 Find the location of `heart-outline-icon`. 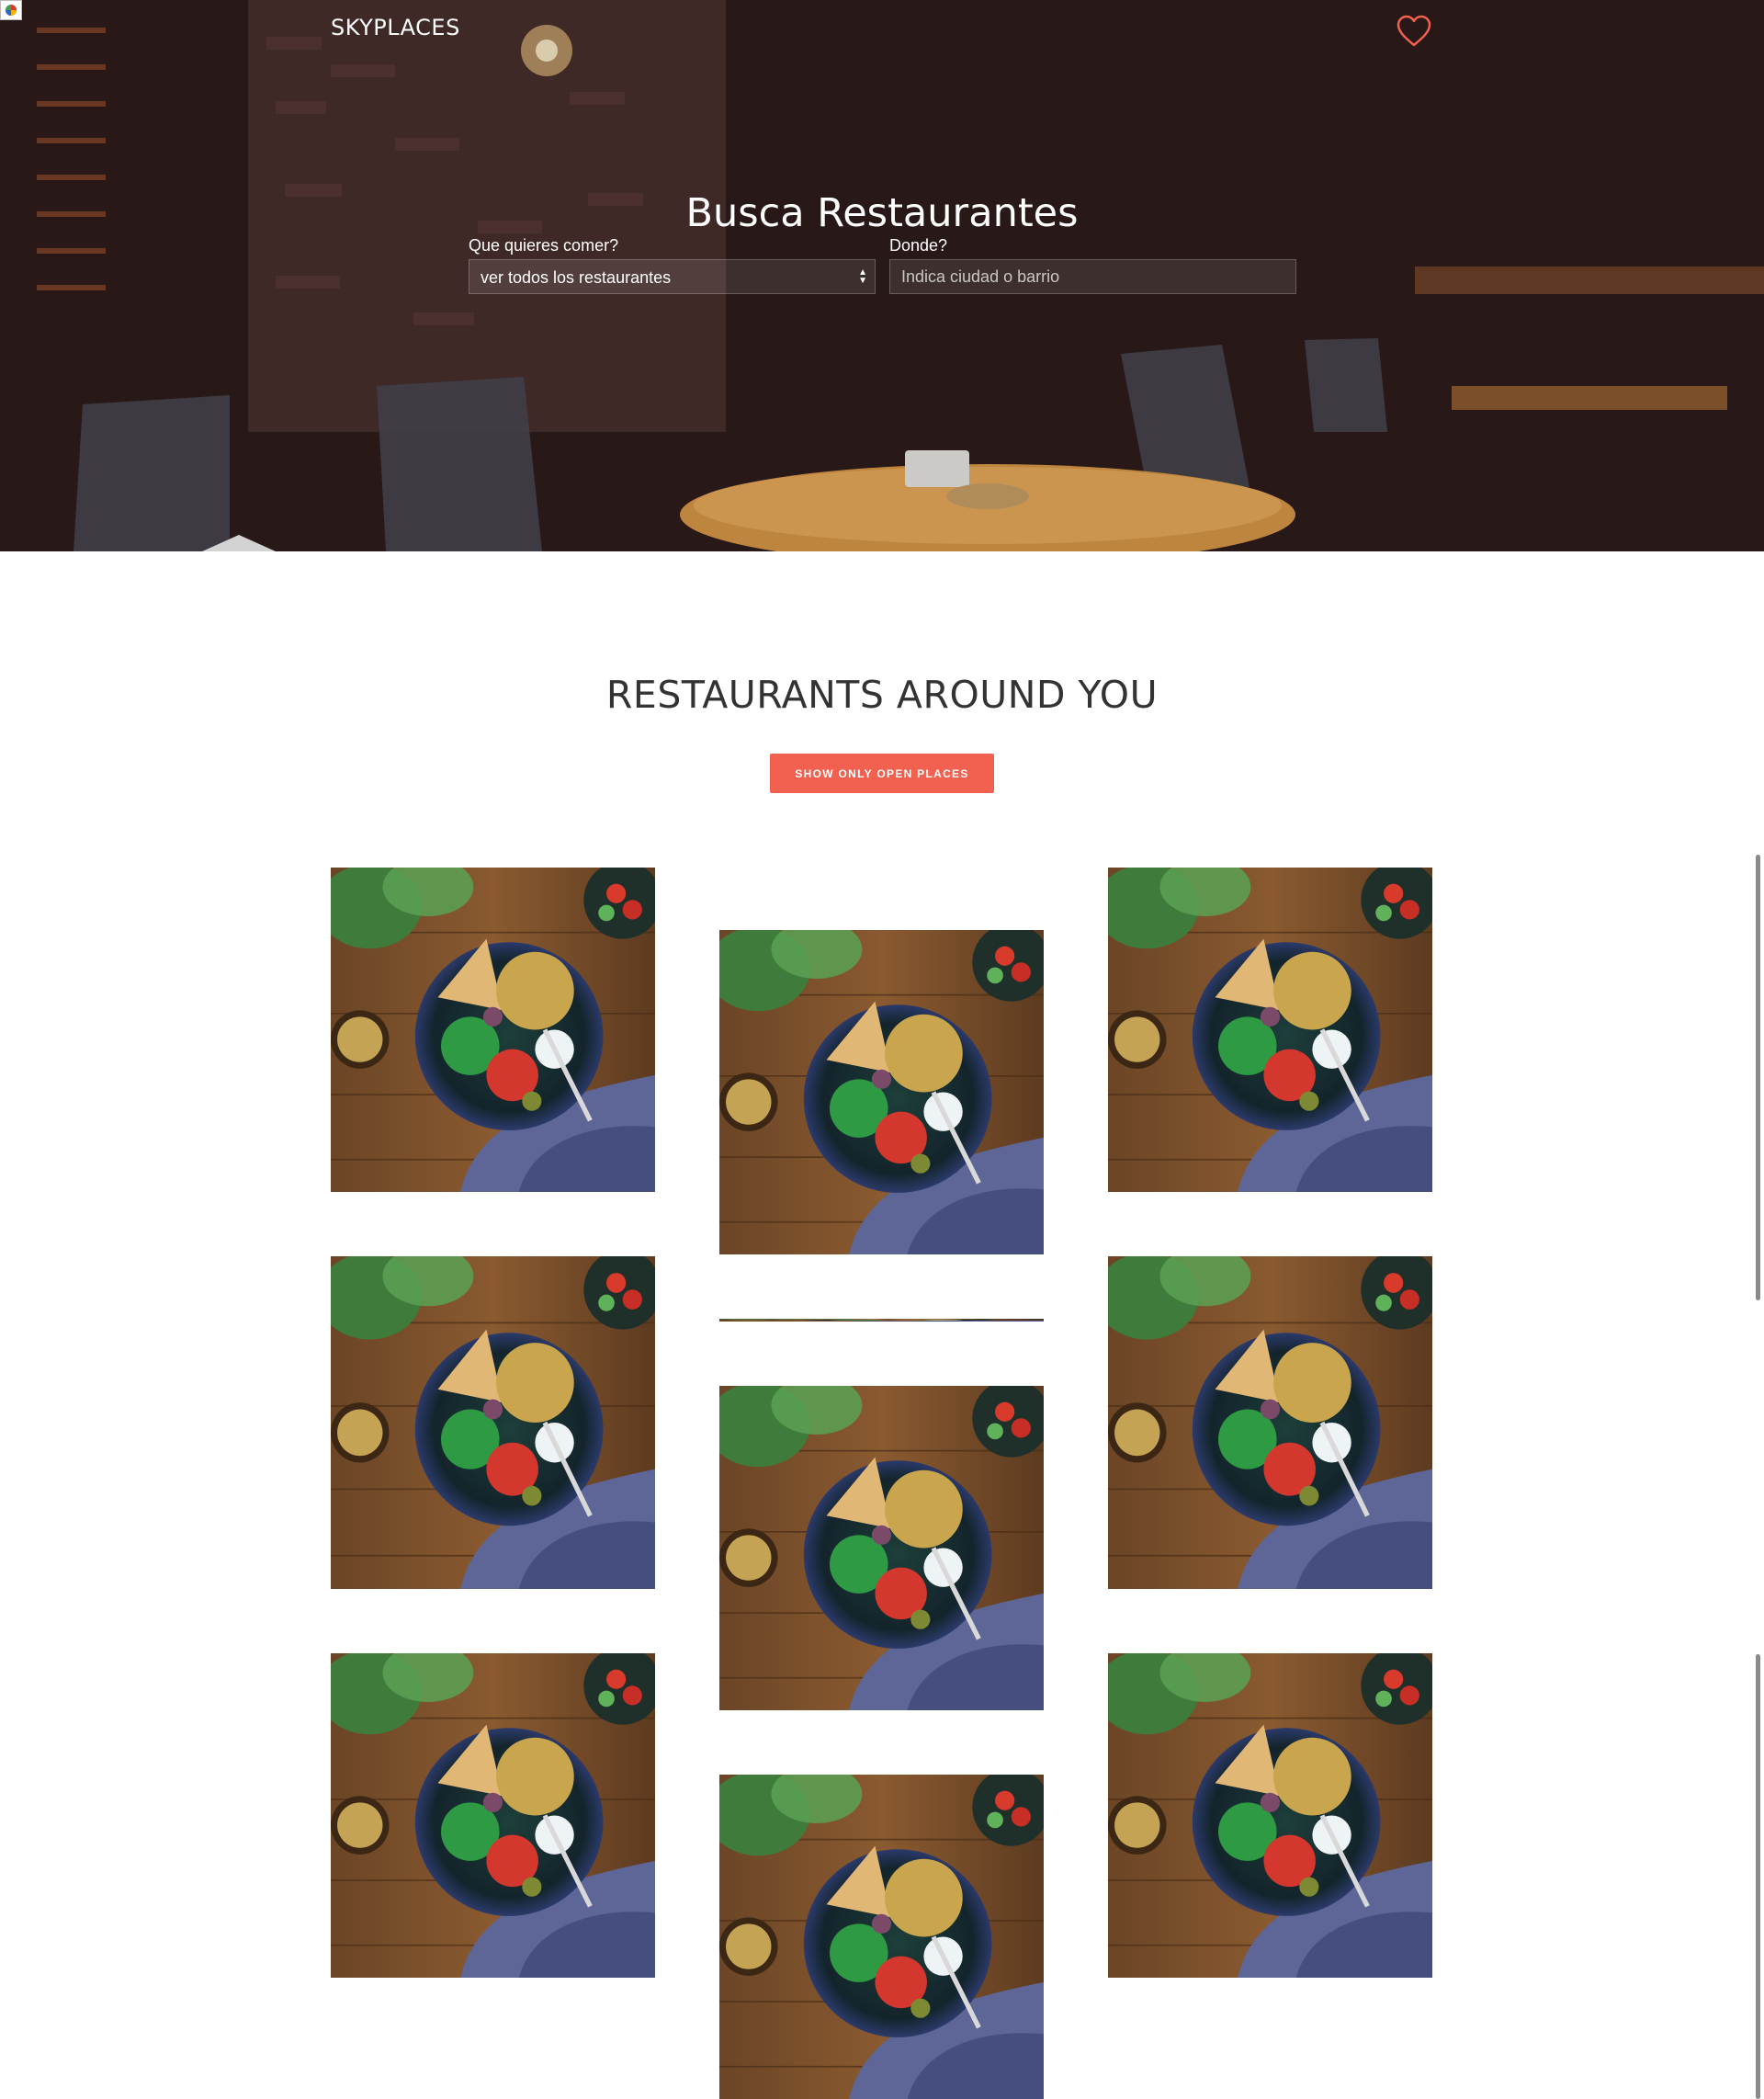

heart-outline-icon is located at coordinates (1413, 31).